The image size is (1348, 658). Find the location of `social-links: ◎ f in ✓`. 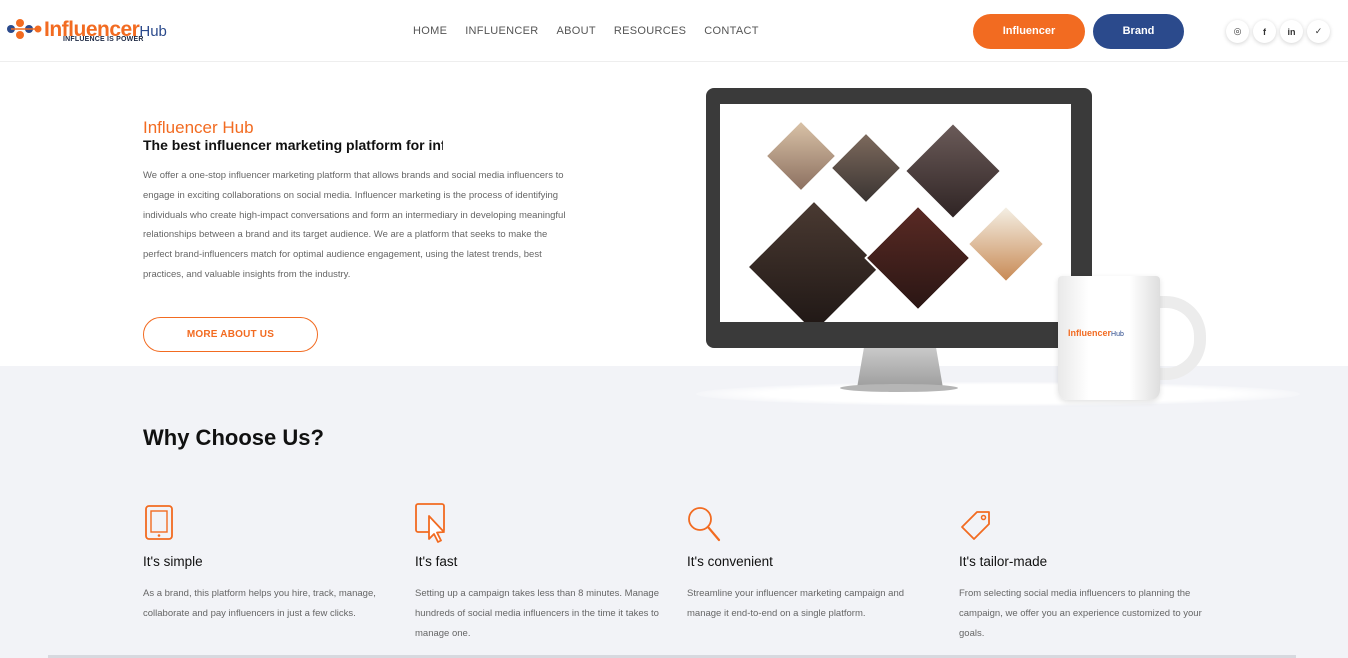

social-links: ◎ f in ✓ is located at coordinates (1278, 31).